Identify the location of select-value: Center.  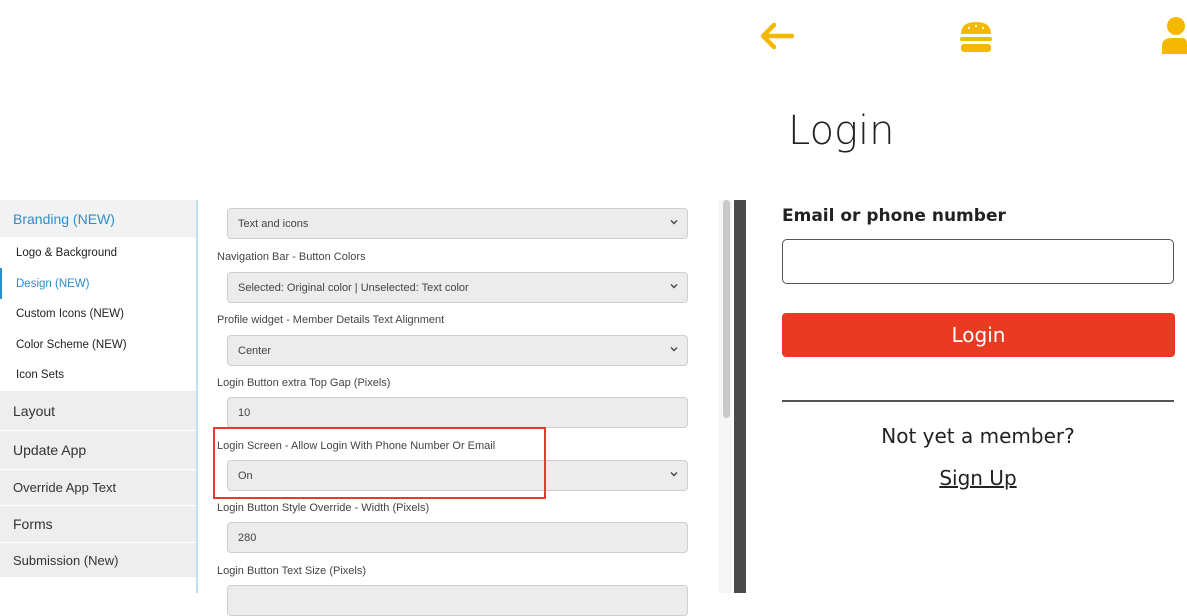
(255, 350).